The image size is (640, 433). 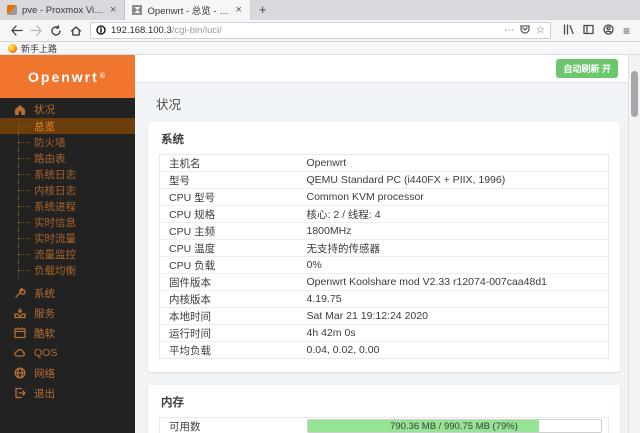 What do you see at coordinates (196, 30) in the screenshot?
I see `url-path: /cgi-bin/luci/` at bounding box center [196, 30].